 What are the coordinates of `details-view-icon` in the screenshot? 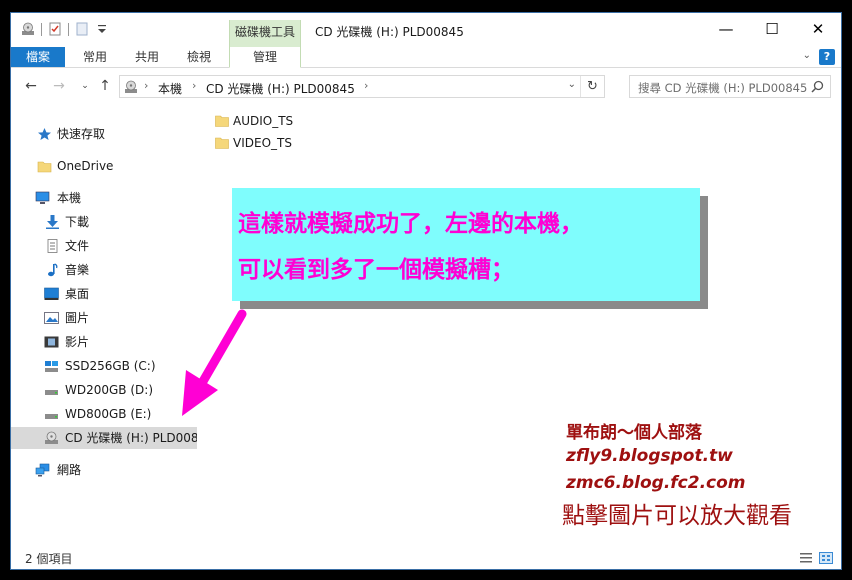 It's located at (806, 558).